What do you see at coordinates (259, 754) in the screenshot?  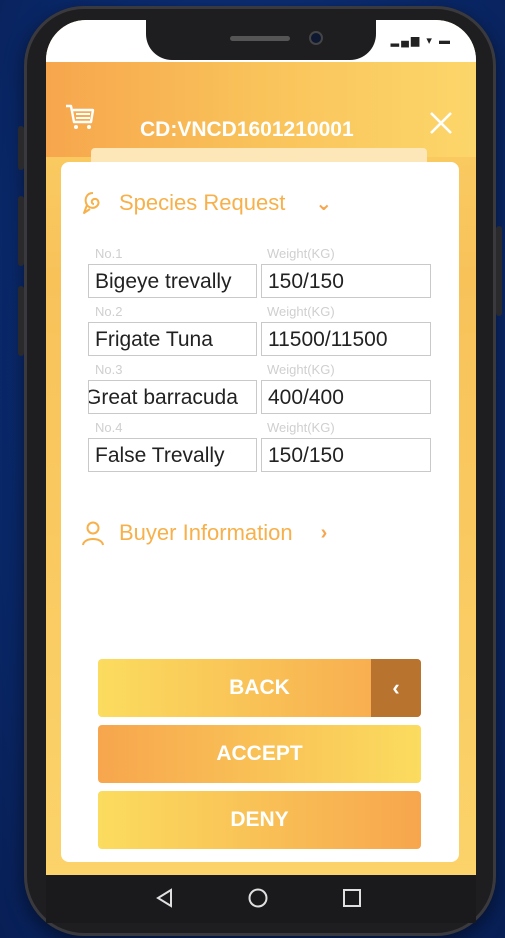 I see `accept-button: ACCEPT` at bounding box center [259, 754].